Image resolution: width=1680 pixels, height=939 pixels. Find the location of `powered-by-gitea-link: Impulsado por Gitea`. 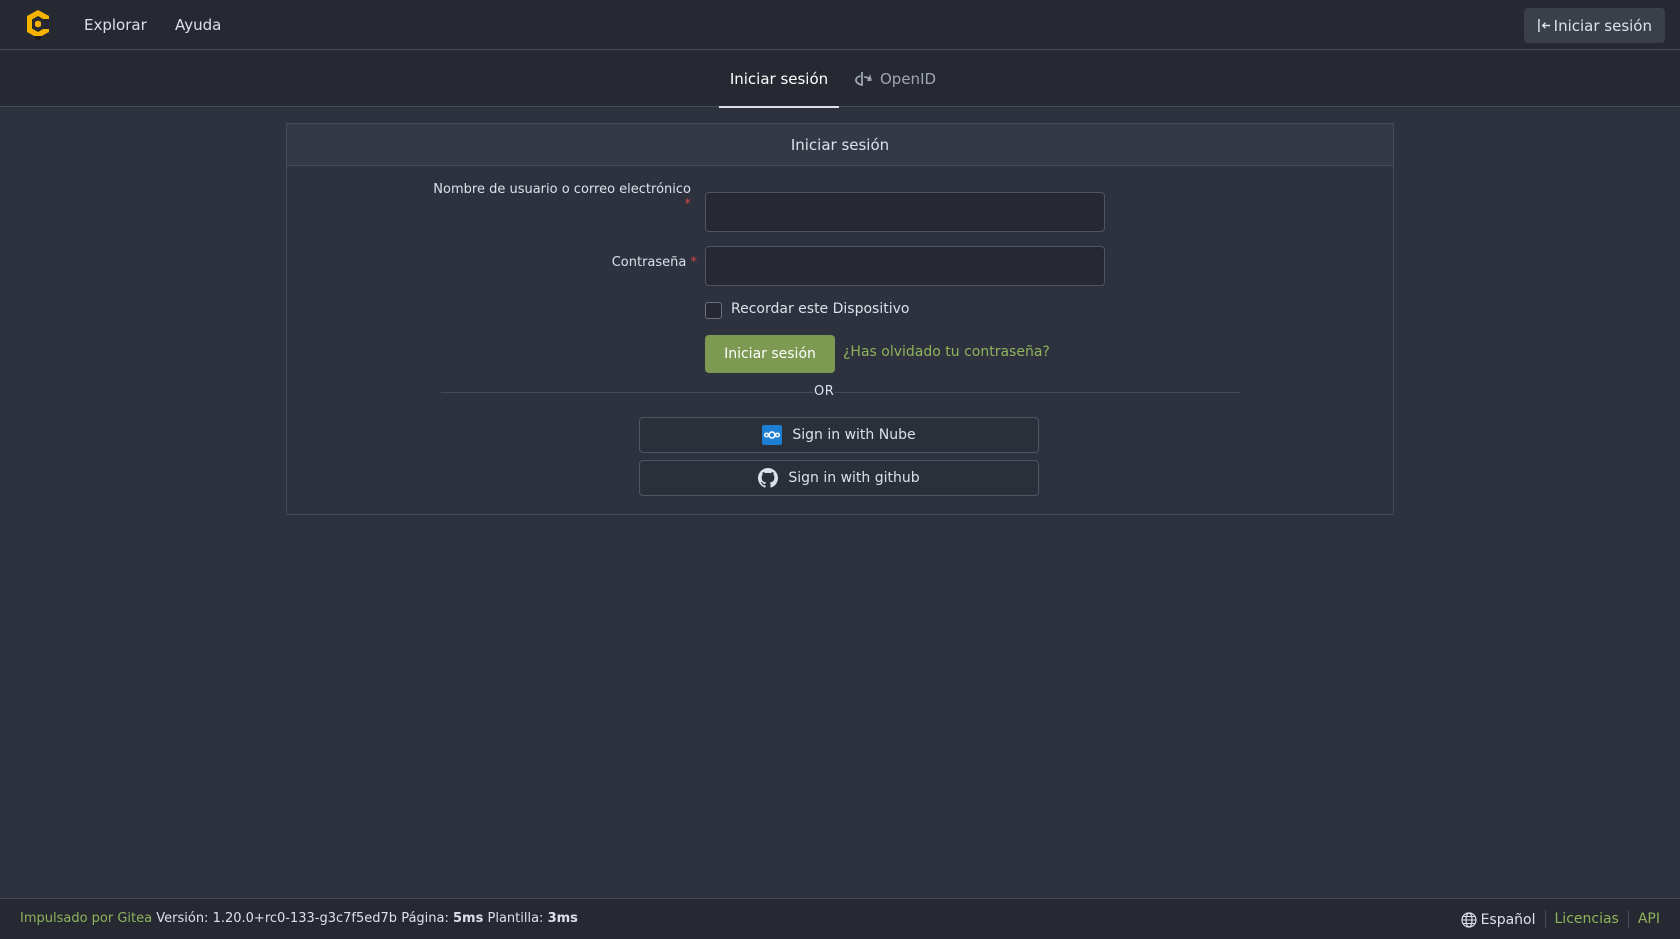

powered-by-gitea-link: Impulsado por Gitea is located at coordinates (86, 918).